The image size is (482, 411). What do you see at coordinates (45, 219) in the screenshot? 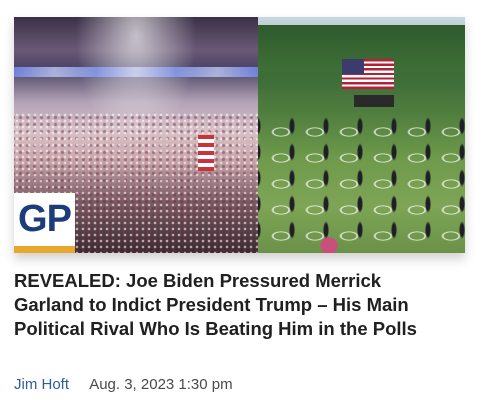
I see `gp-logo-text: GP` at bounding box center [45, 219].